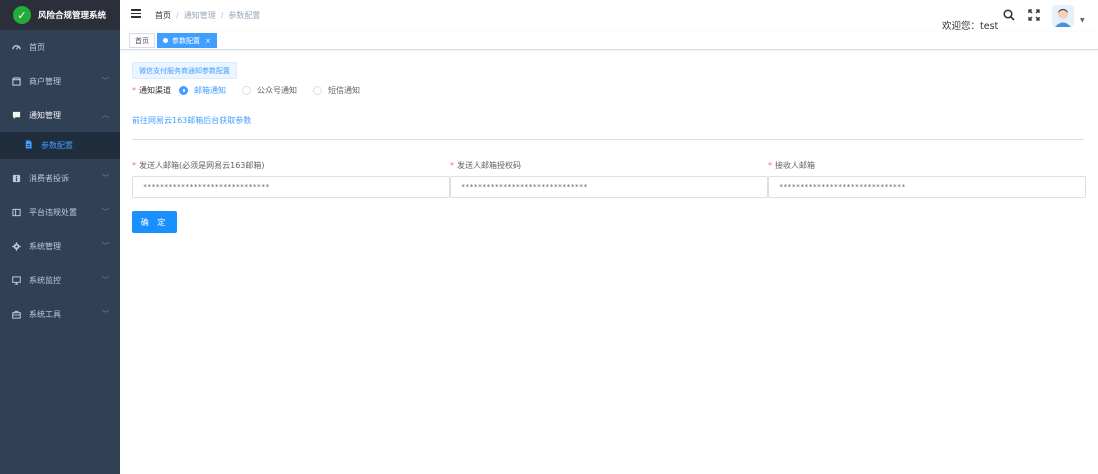  Describe the element at coordinates (45, 246) in the screenshot. I see `sidebar-item-label: 系统管理` at that location.